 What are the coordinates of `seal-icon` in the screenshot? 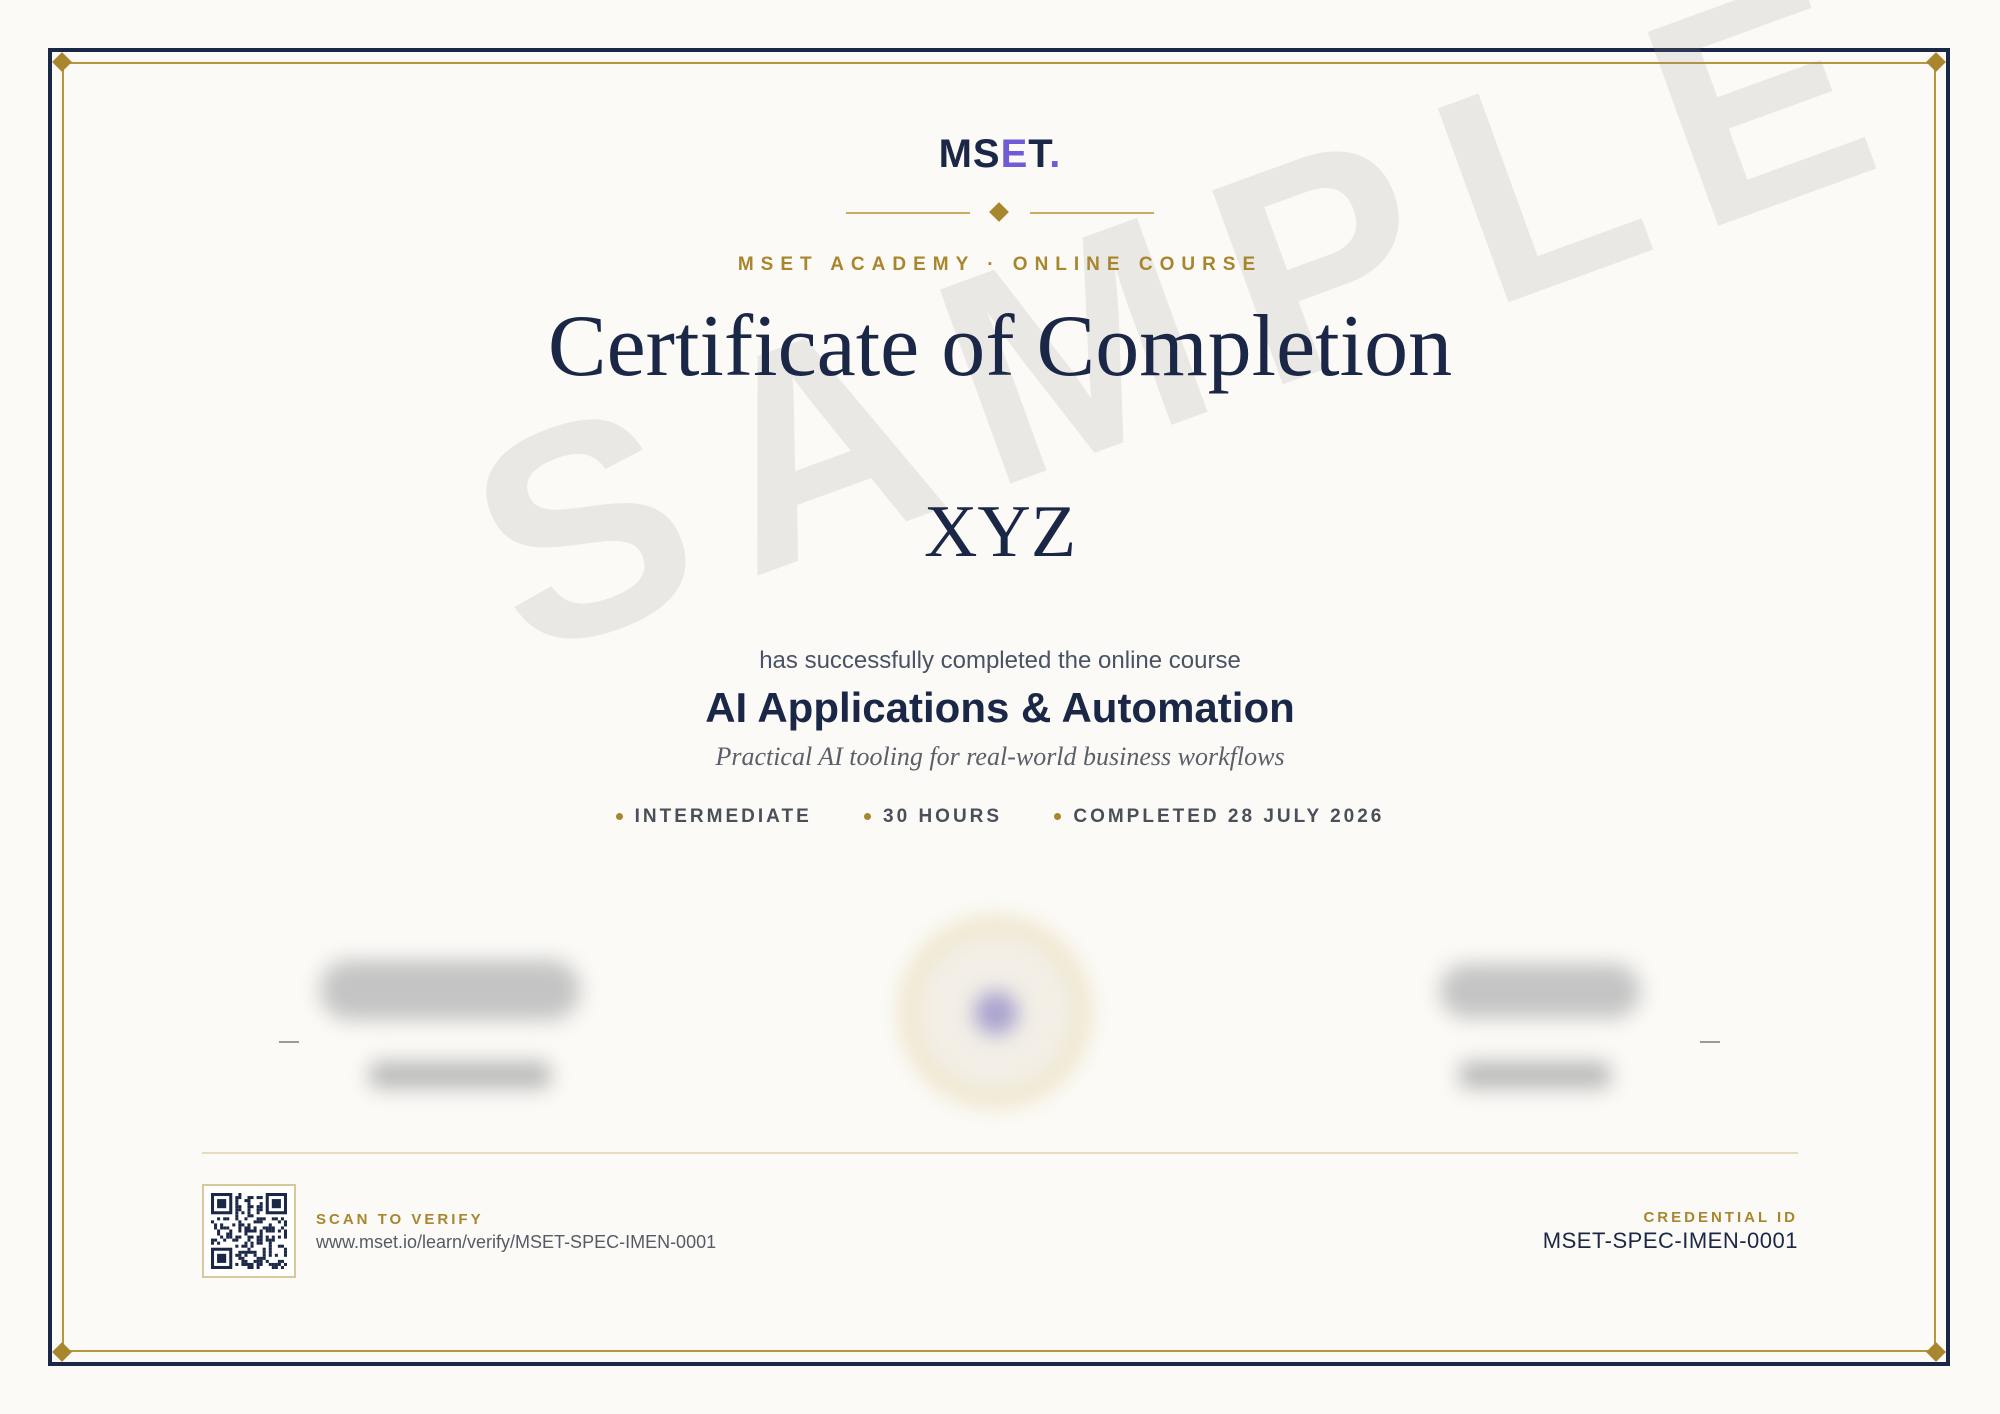 It's located at (995, 1012).